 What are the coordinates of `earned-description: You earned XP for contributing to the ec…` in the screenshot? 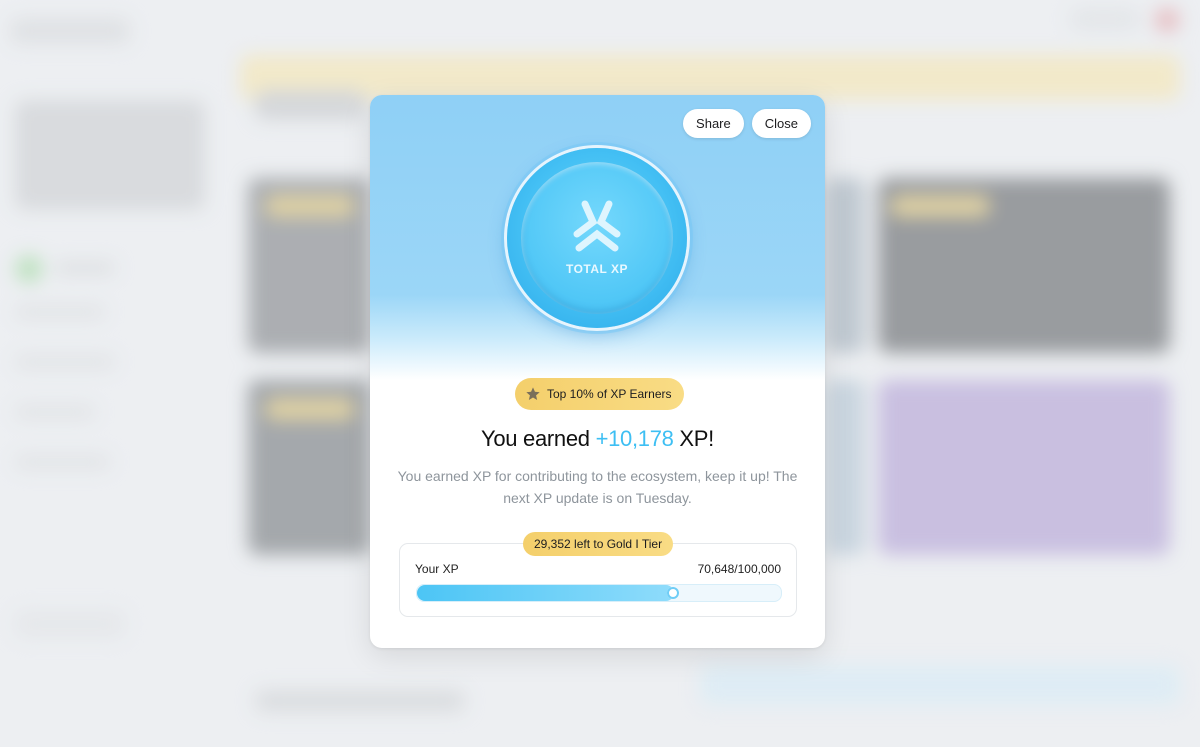 It's located at (597, 487).